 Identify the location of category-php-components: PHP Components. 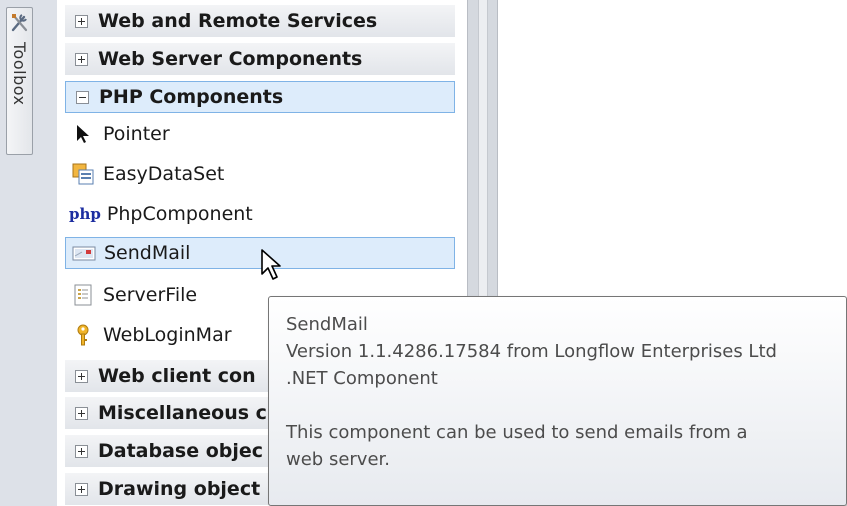
(260, 97).